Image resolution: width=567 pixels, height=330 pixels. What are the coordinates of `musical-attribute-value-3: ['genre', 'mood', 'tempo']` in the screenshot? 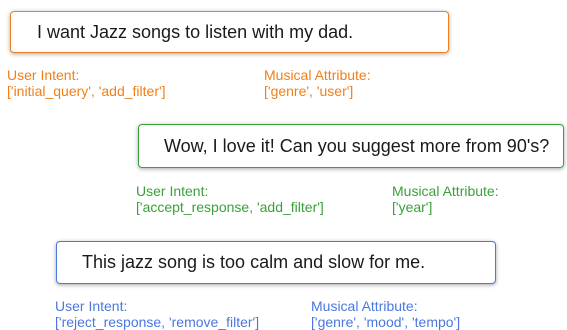 It's located at (386, 322).